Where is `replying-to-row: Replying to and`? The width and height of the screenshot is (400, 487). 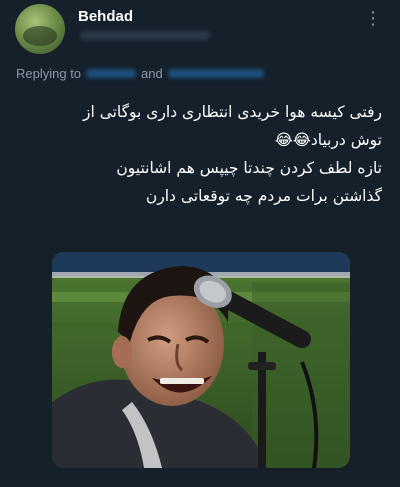
replying-to-row: Replying to and is located at coordinates (140, 73).